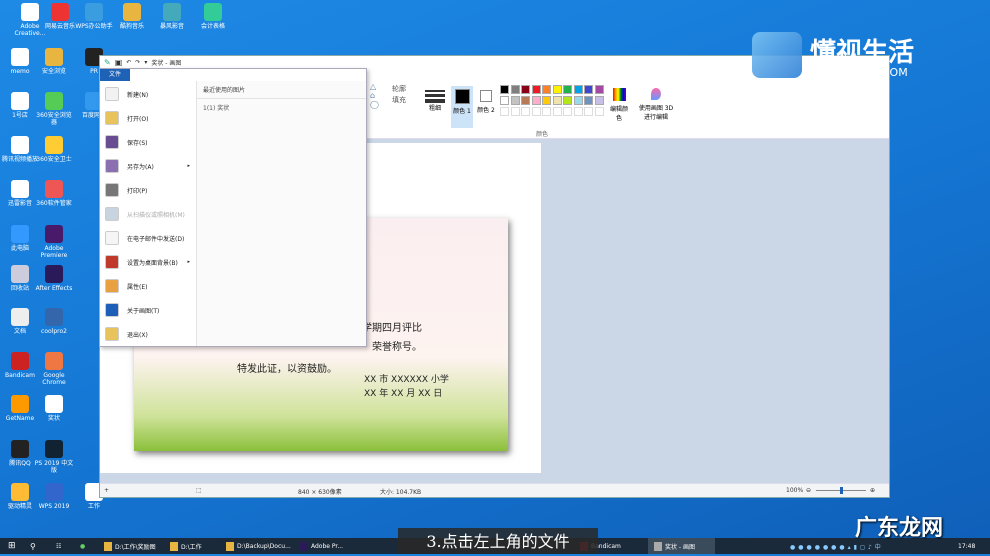  I want to click on file-tab: 文件, so click(115, 75).